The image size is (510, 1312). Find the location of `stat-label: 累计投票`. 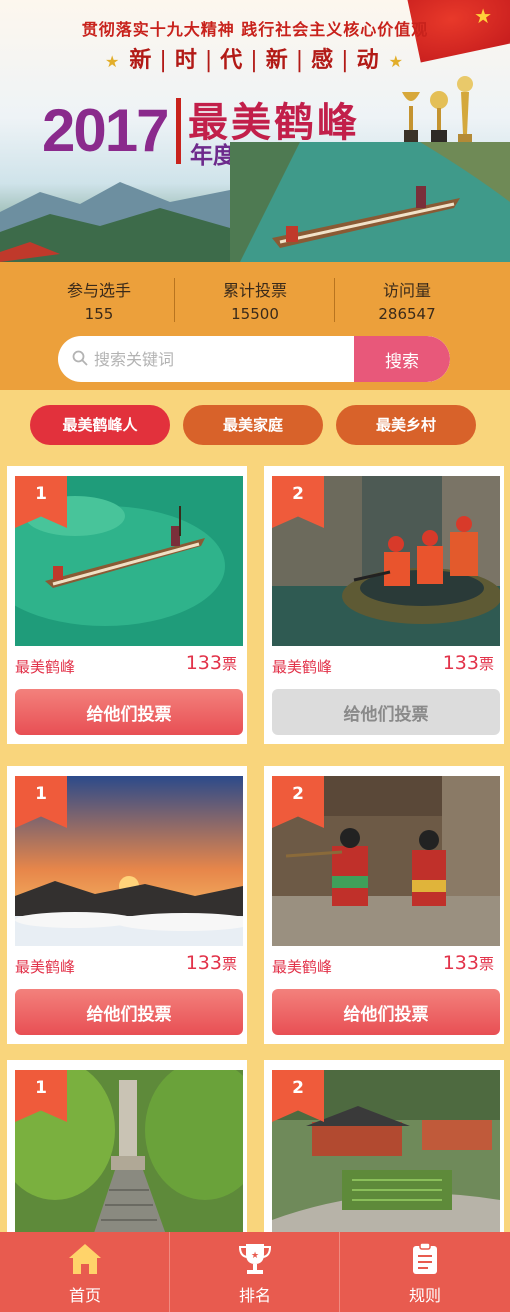

stat-label: 累计投票 is located at coordinates (254, 290).